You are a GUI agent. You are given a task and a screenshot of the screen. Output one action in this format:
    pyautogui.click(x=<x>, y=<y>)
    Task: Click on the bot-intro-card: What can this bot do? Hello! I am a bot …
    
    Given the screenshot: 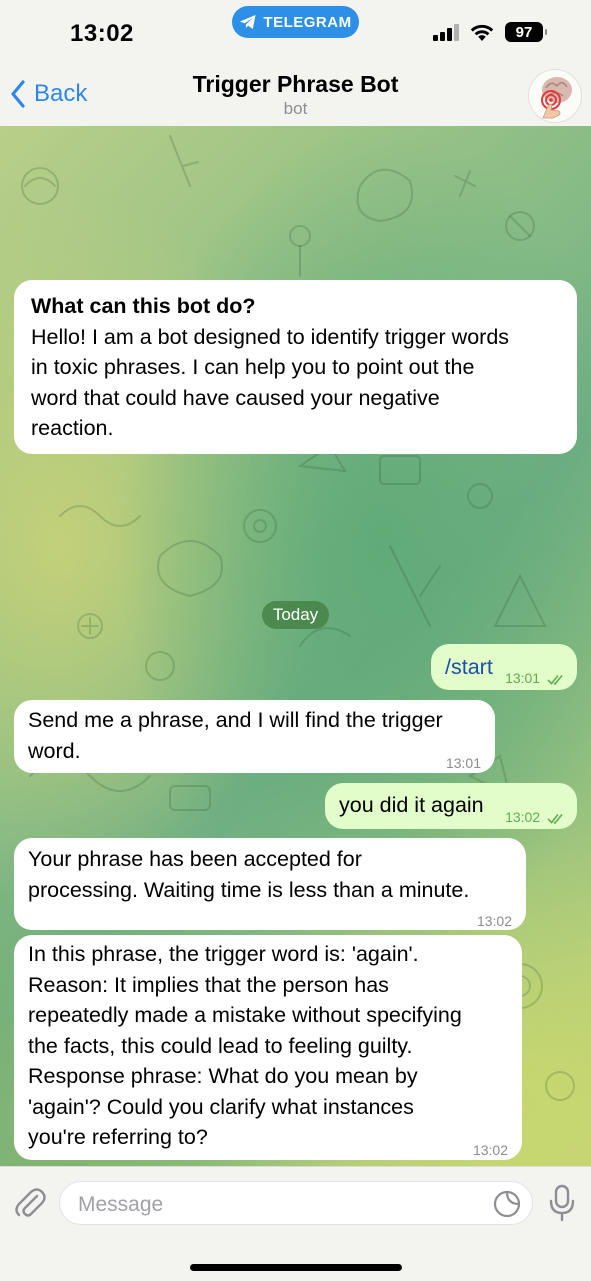 What is the action you would take?
    pyautogui.click(x=295, y=367)
    